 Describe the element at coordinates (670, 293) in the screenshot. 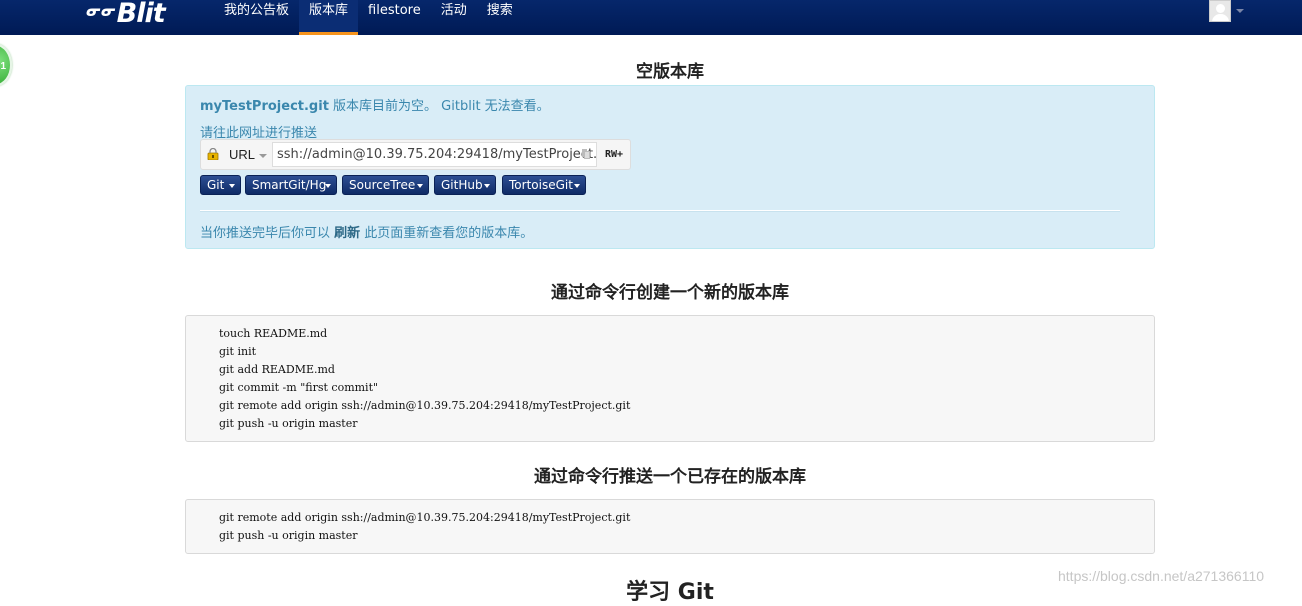

I see `new-repo-title: 通过命令行创建一个新的版本库` at that location.